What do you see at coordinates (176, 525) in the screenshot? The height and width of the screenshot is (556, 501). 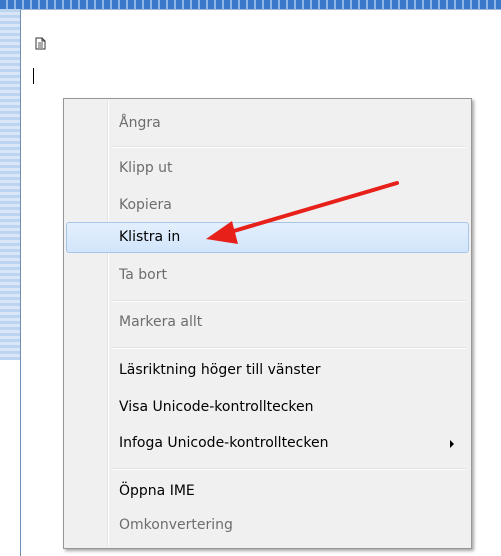 I see `menu-item-label: Omkonvertering` at bounding box center [176, 525].